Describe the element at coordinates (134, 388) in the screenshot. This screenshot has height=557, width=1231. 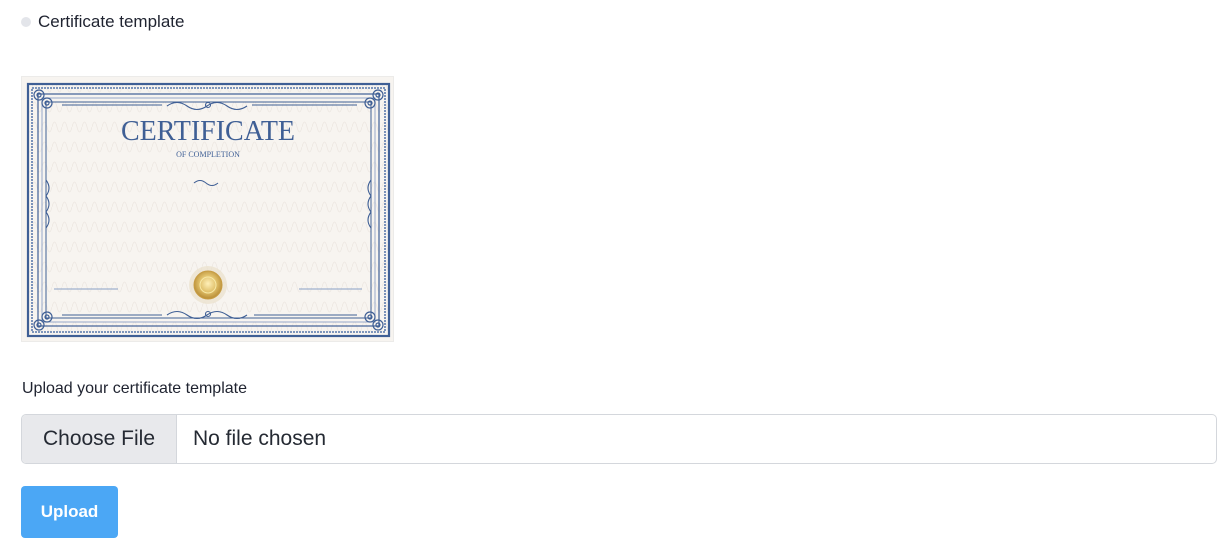
I see `upload-label: Upload your certificate template` at that location.